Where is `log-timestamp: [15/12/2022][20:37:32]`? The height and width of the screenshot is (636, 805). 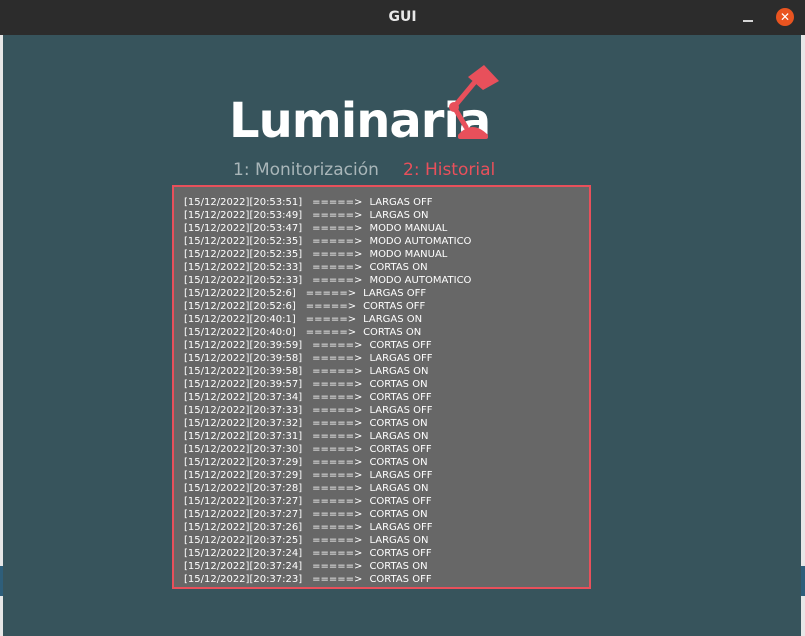 log-timestamp: [15/12/2022][20:37:32] is located at coordinates (243, 423).